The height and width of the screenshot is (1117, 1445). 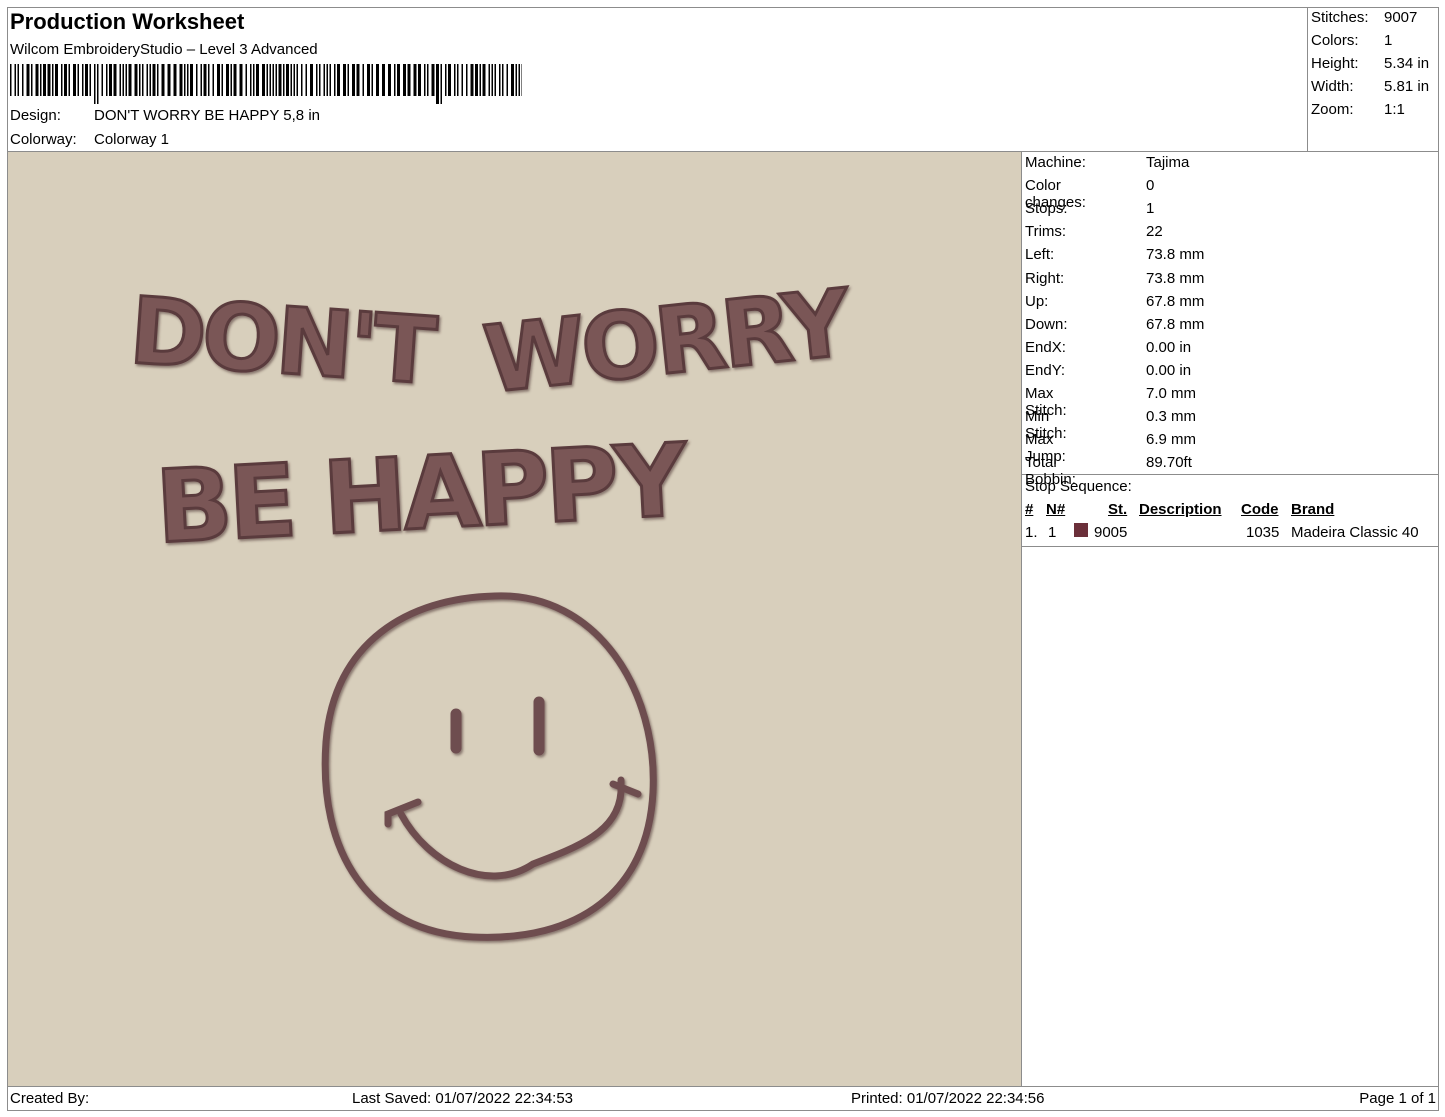 What do you see at coordinates (1046, 209) in the screenshot?
I see `detail-label: Stops:` at bounding box center [1046, 209].